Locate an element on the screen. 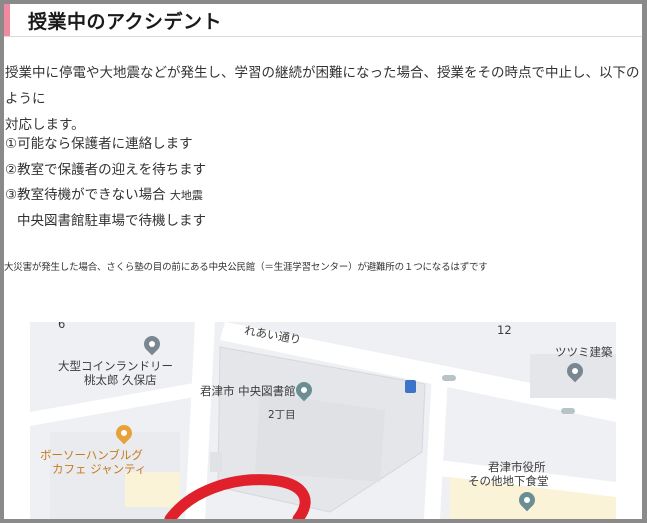 The width and height of the screenshot is (647, 523). step-2: ②教室で保護者の迎えを待ちます is located at coordinates (106, 169).